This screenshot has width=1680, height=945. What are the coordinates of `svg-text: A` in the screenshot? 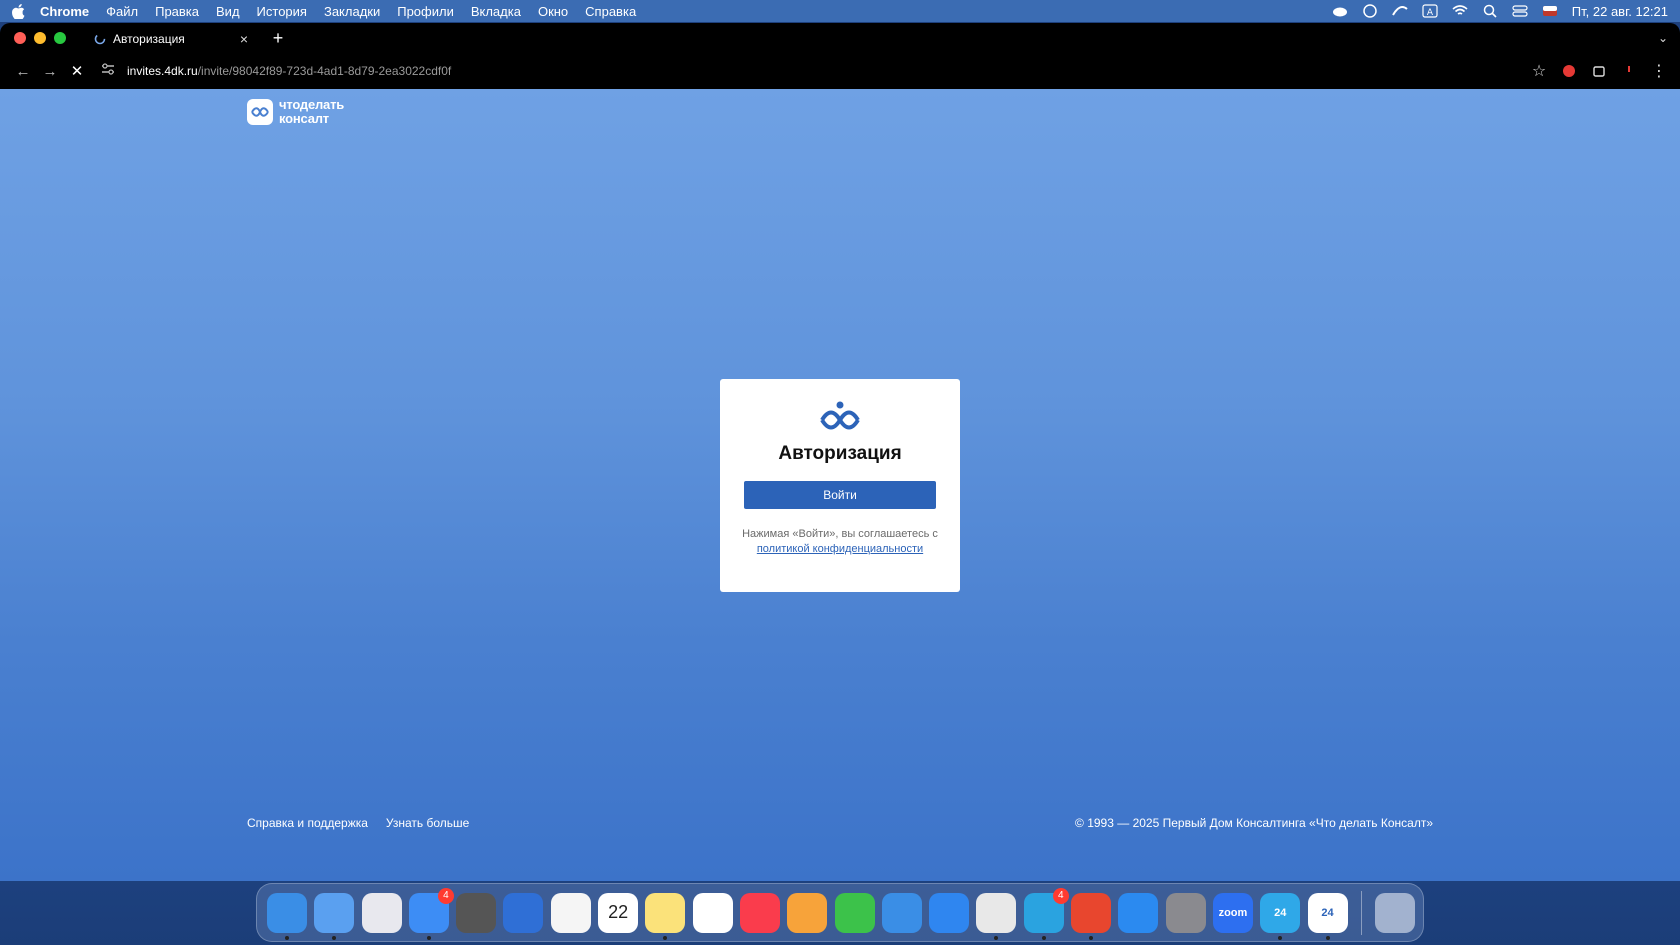 It's located at (1430, 13).